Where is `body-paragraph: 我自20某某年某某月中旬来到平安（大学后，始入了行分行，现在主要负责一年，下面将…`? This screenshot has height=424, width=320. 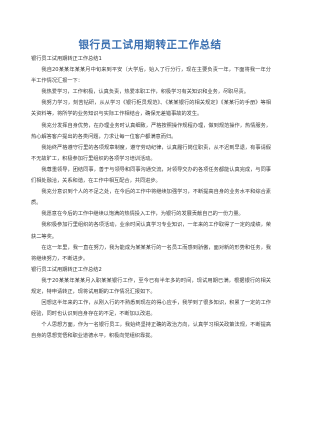 body-paragraph: 我自20某某年某某月中旬来到平安（大学后，始入了行分行，现在主要负责一年，下面将… is located at coordinates (151, 76).